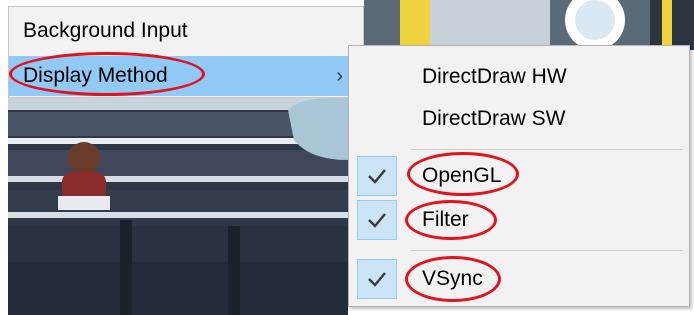 This screenshot has height=315, width=694. What do you see at coordinates (95, 75) in the screenshot?
I see `menu-item-label: Display Method` at bounding box center [95, 75].